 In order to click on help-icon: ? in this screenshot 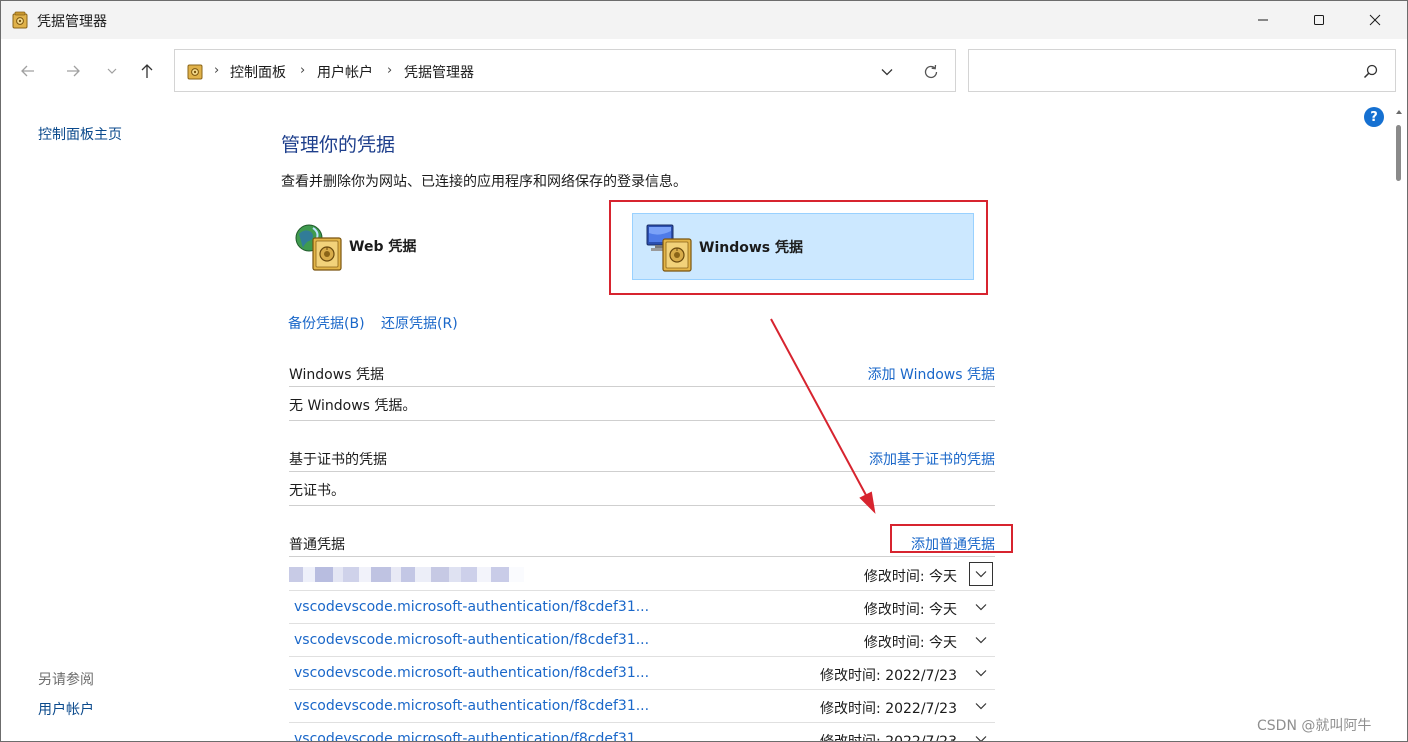, I will do `click(1374, 117)`.